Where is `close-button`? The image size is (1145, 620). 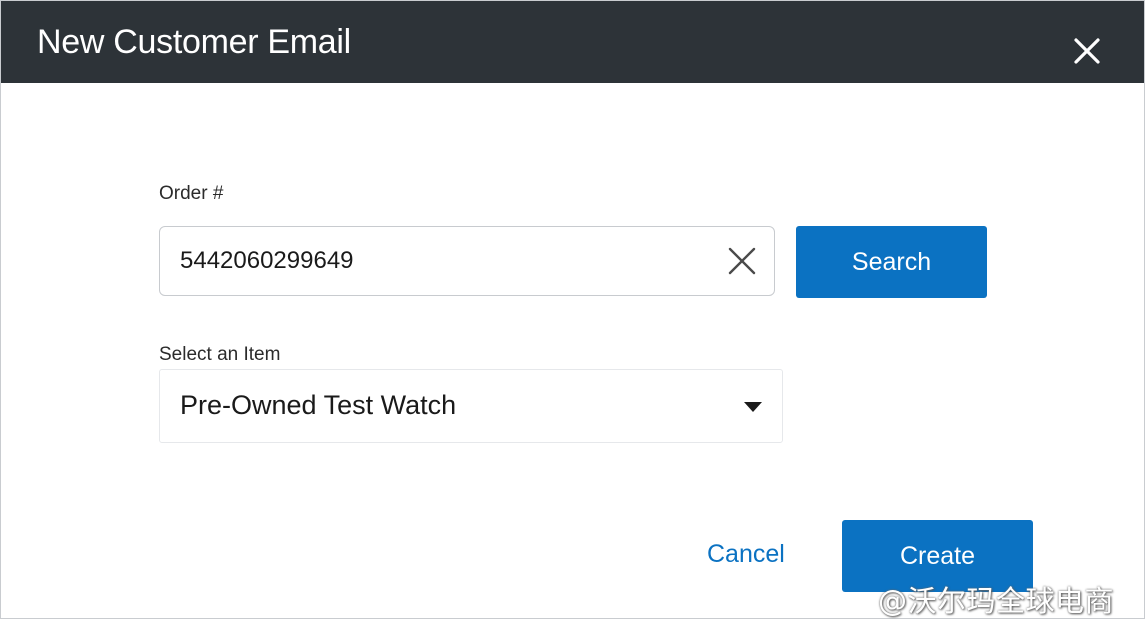 close-button is located at coordinates (1087, 51).